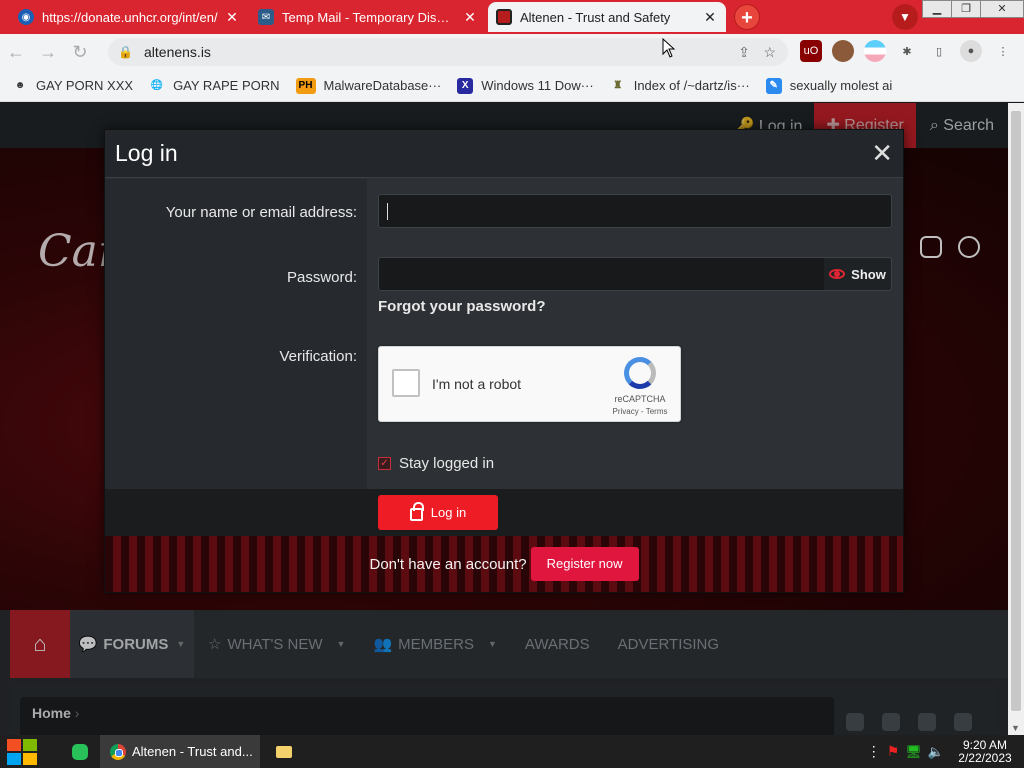  I want to click on login-submit-button: Log in, so click(438, 512).